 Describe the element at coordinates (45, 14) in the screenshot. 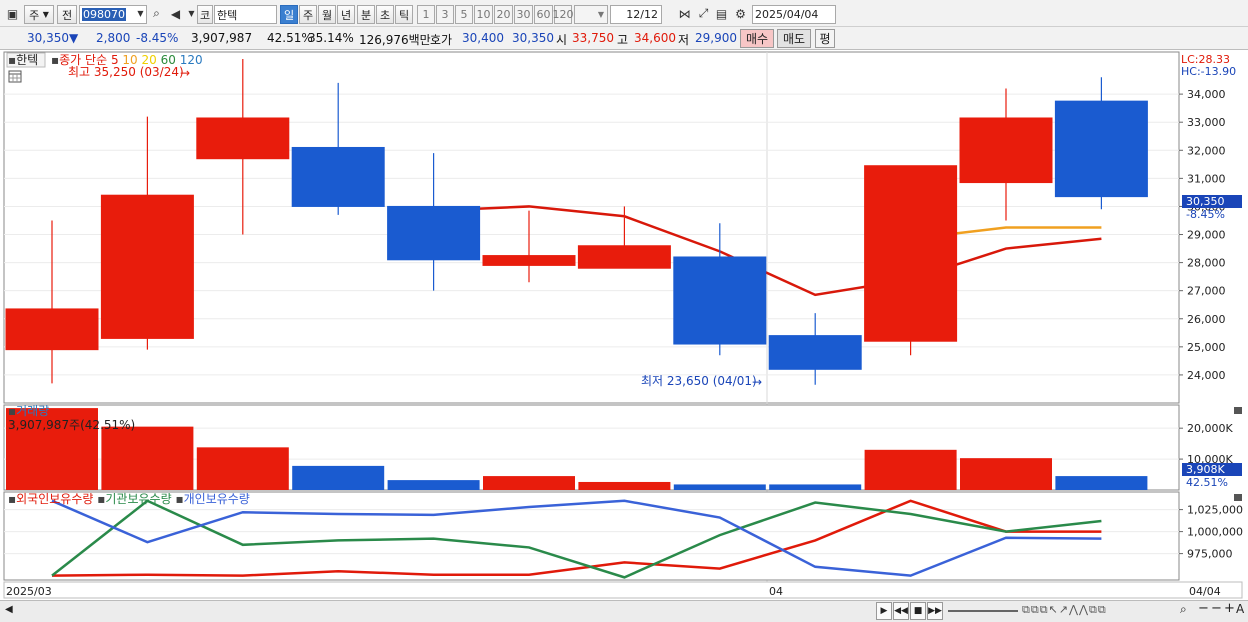

I see `chevron-down-icon: ▼` at that location.